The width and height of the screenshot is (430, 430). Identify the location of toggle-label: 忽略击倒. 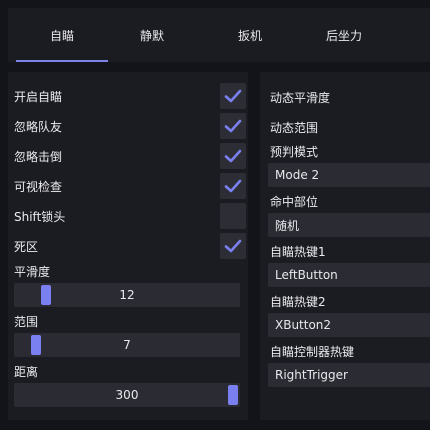
(38, 156).